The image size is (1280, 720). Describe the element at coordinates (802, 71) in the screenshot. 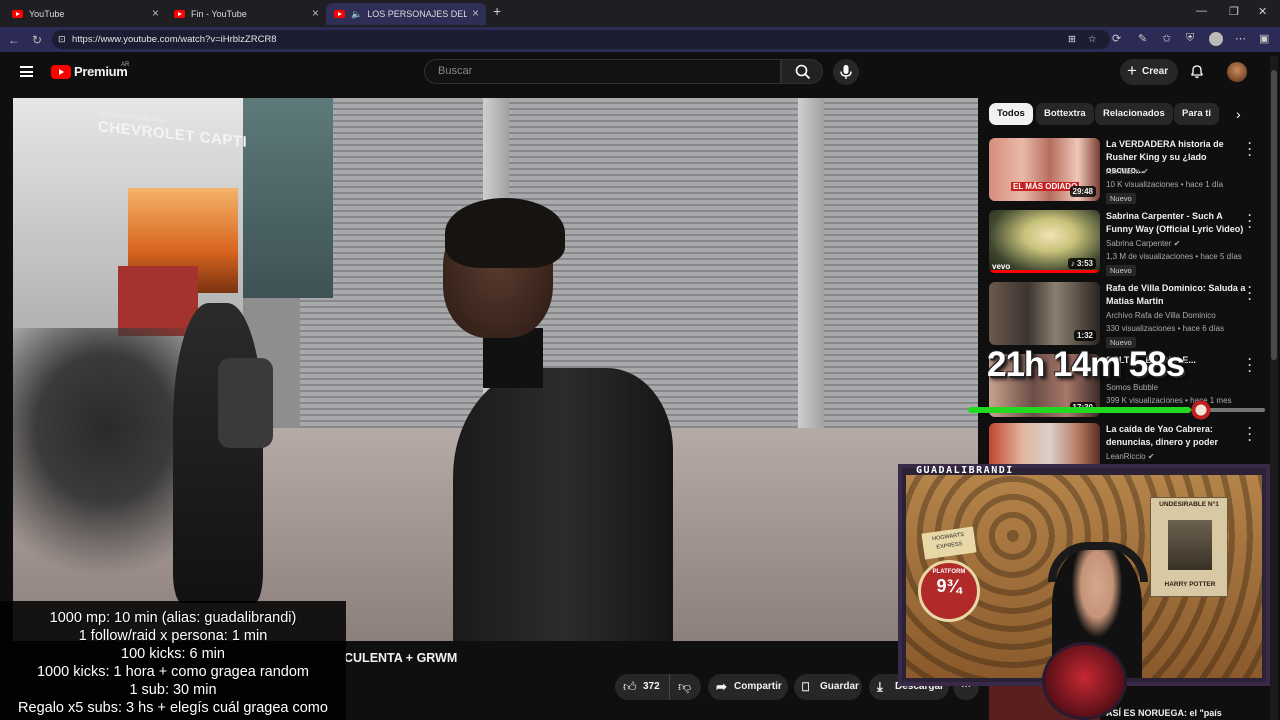

I see `search-button` at that location.